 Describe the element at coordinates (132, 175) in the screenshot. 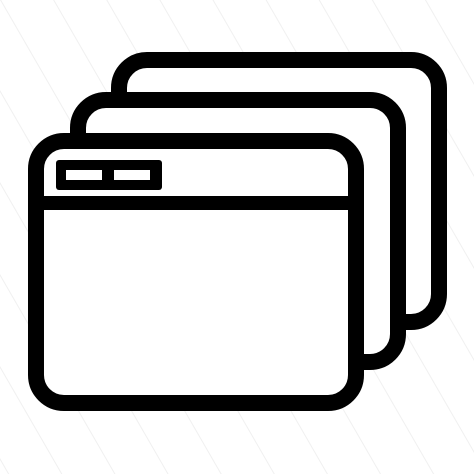

I see `title-button-right` at that location.